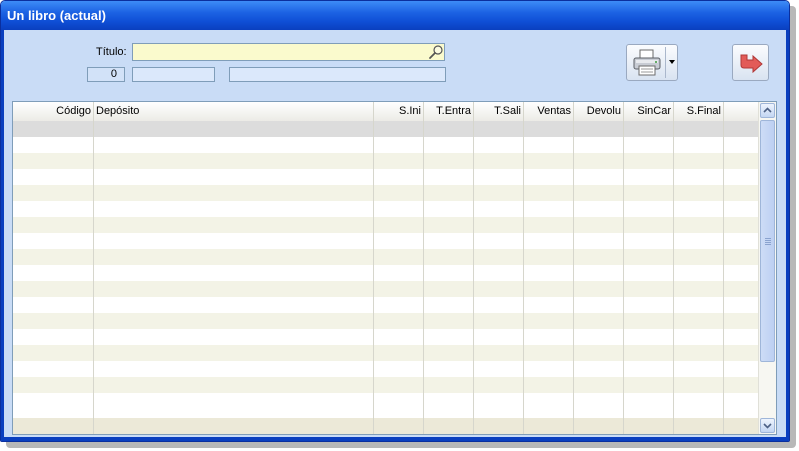 The width and height of the screenshot is (799, 451). I want to click on window-title: Un libro (actual), so click(56, 15).